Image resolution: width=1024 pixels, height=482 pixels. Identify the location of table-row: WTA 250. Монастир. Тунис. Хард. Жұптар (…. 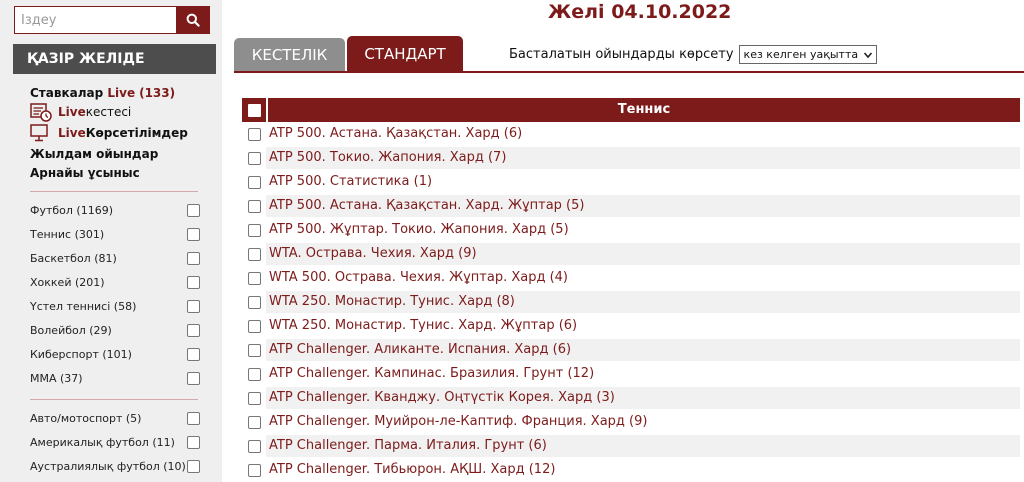
(631, 326).